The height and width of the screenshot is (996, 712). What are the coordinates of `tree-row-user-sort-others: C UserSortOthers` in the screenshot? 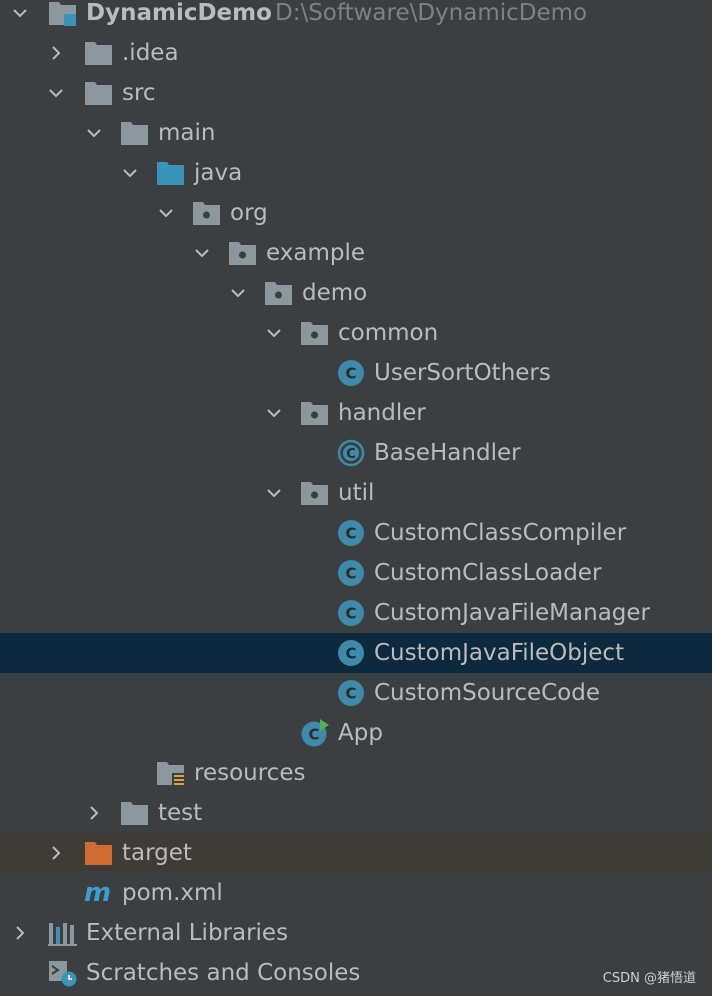 It's located at (356, 373).